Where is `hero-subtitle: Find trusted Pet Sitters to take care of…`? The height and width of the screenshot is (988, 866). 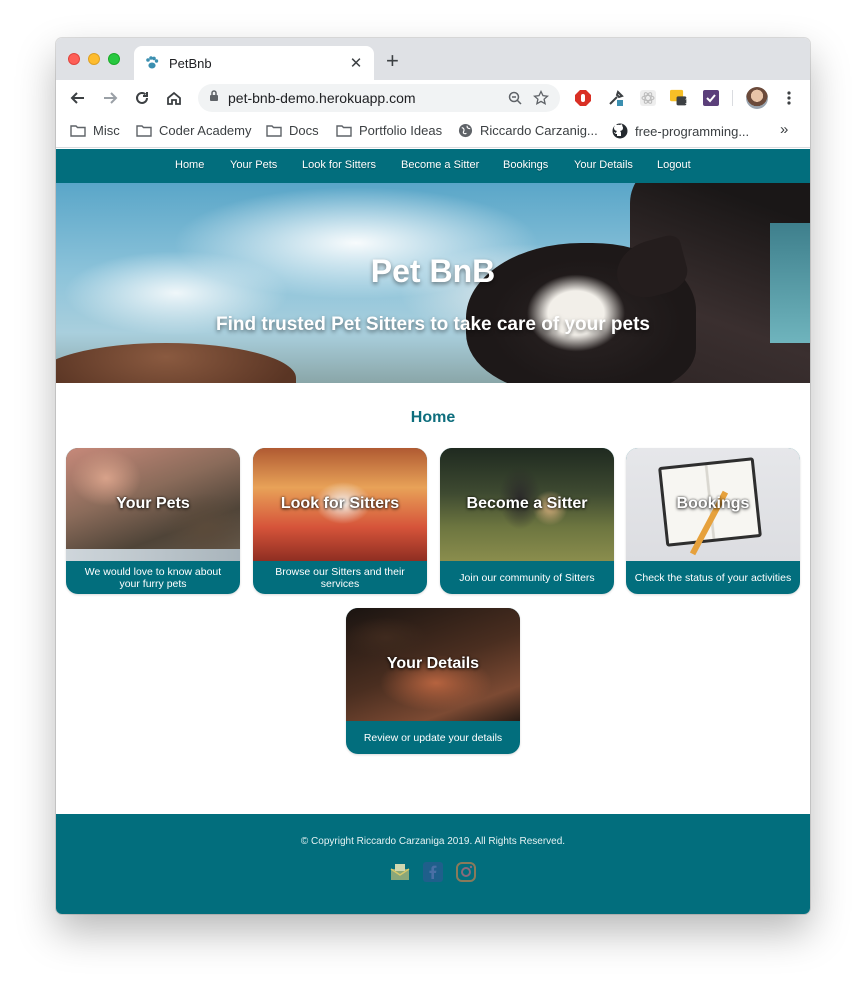
hero-subtitle: Find trusted Pet Sitters to take care of… is located at coordinates (433, 324).